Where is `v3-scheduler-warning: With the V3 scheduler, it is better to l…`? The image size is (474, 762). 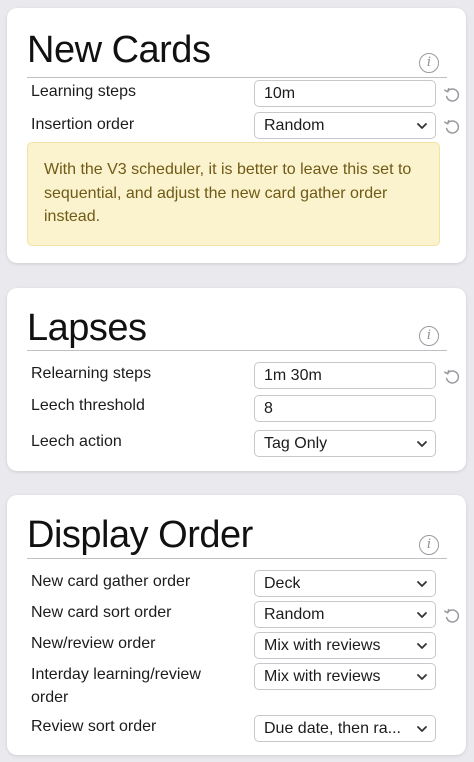
v3-scheduler-warning: With the V3 scheduler, it is better to l… is located at coordinates (233, 194).